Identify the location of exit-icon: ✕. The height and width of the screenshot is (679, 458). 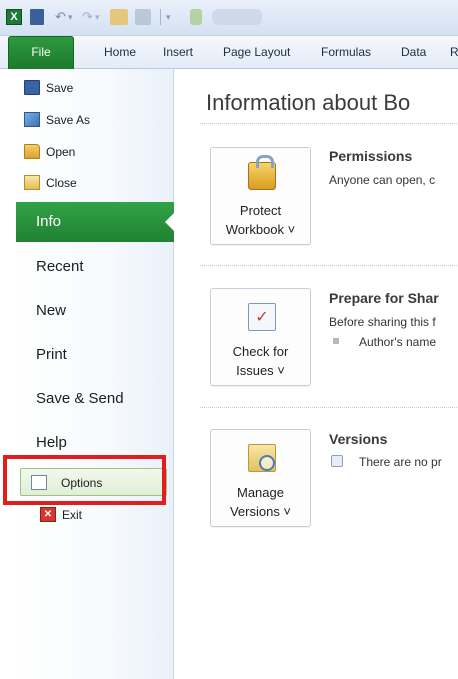
(48, 514).